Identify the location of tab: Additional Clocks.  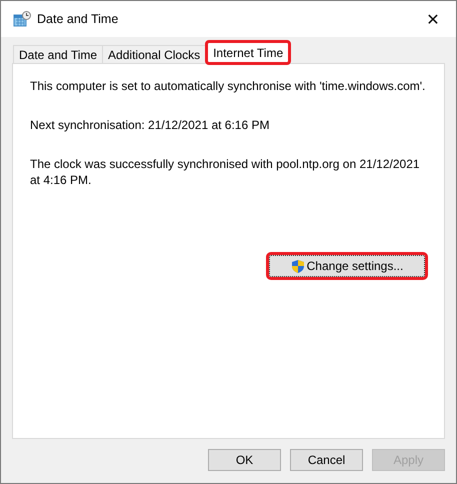
(154, 54).